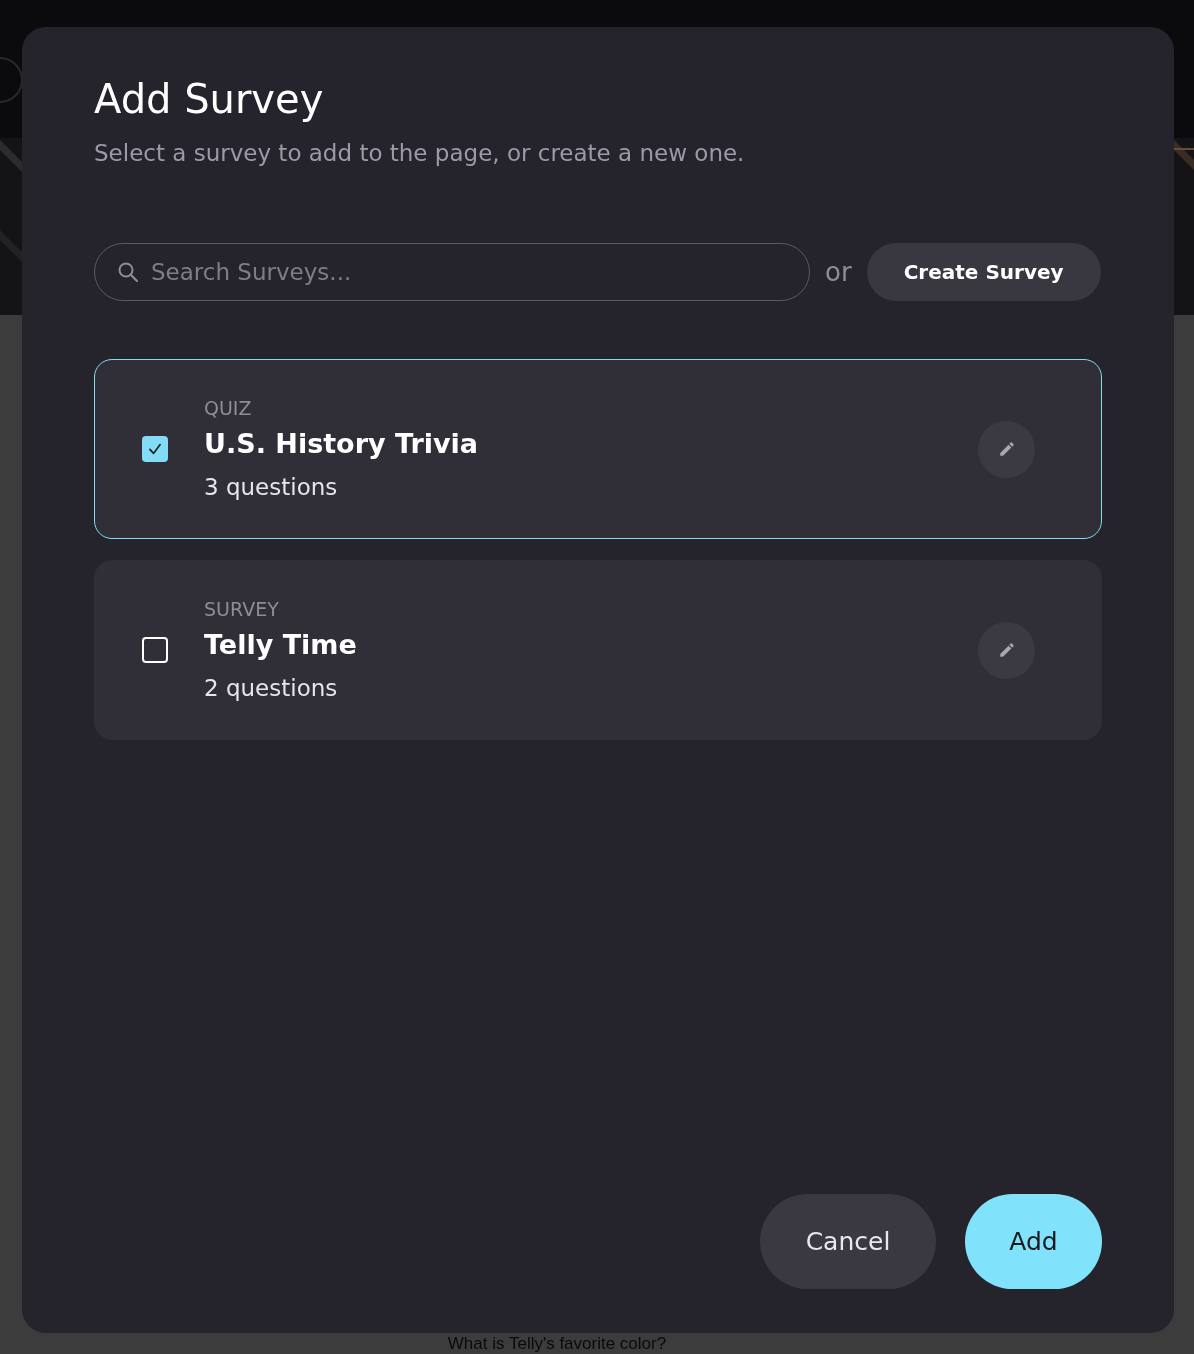 The height and width of the screenshot is (1354, 1194). Describe the element at coordinates (228, 408) in the screenshot. I see `survey-category: QUIZ` at that location.